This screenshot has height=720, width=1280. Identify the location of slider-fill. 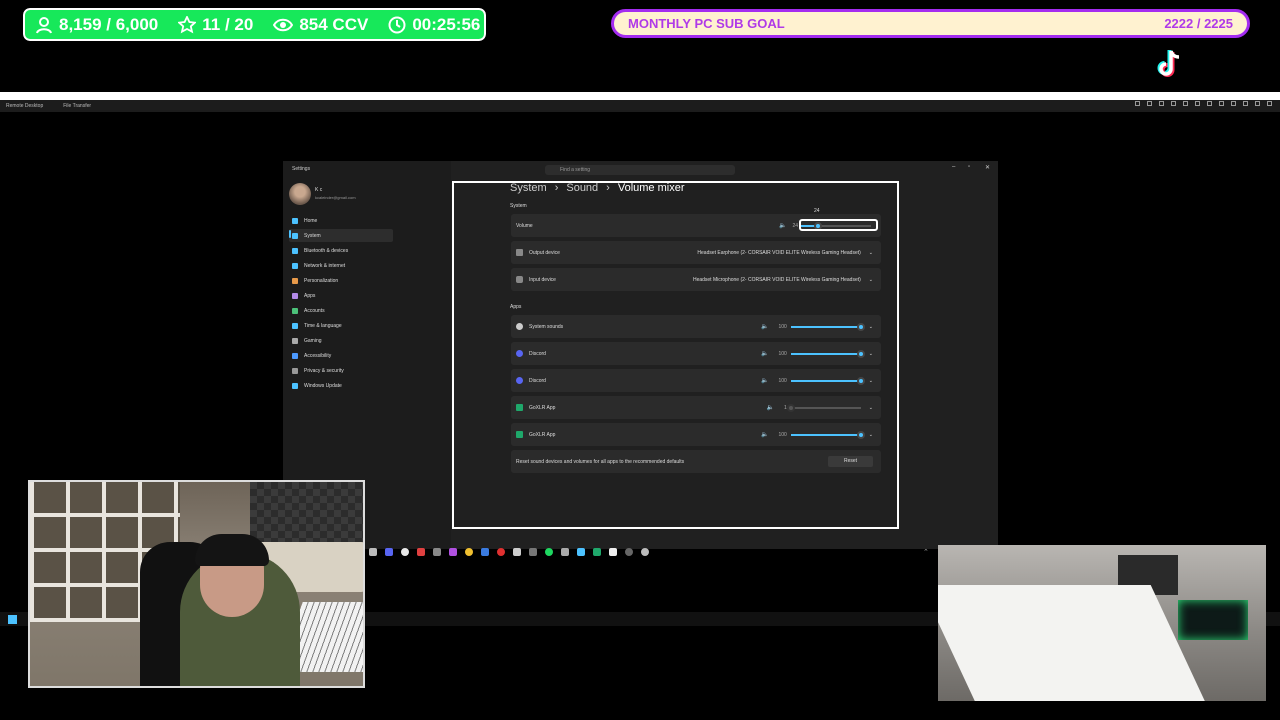
(825, 380).